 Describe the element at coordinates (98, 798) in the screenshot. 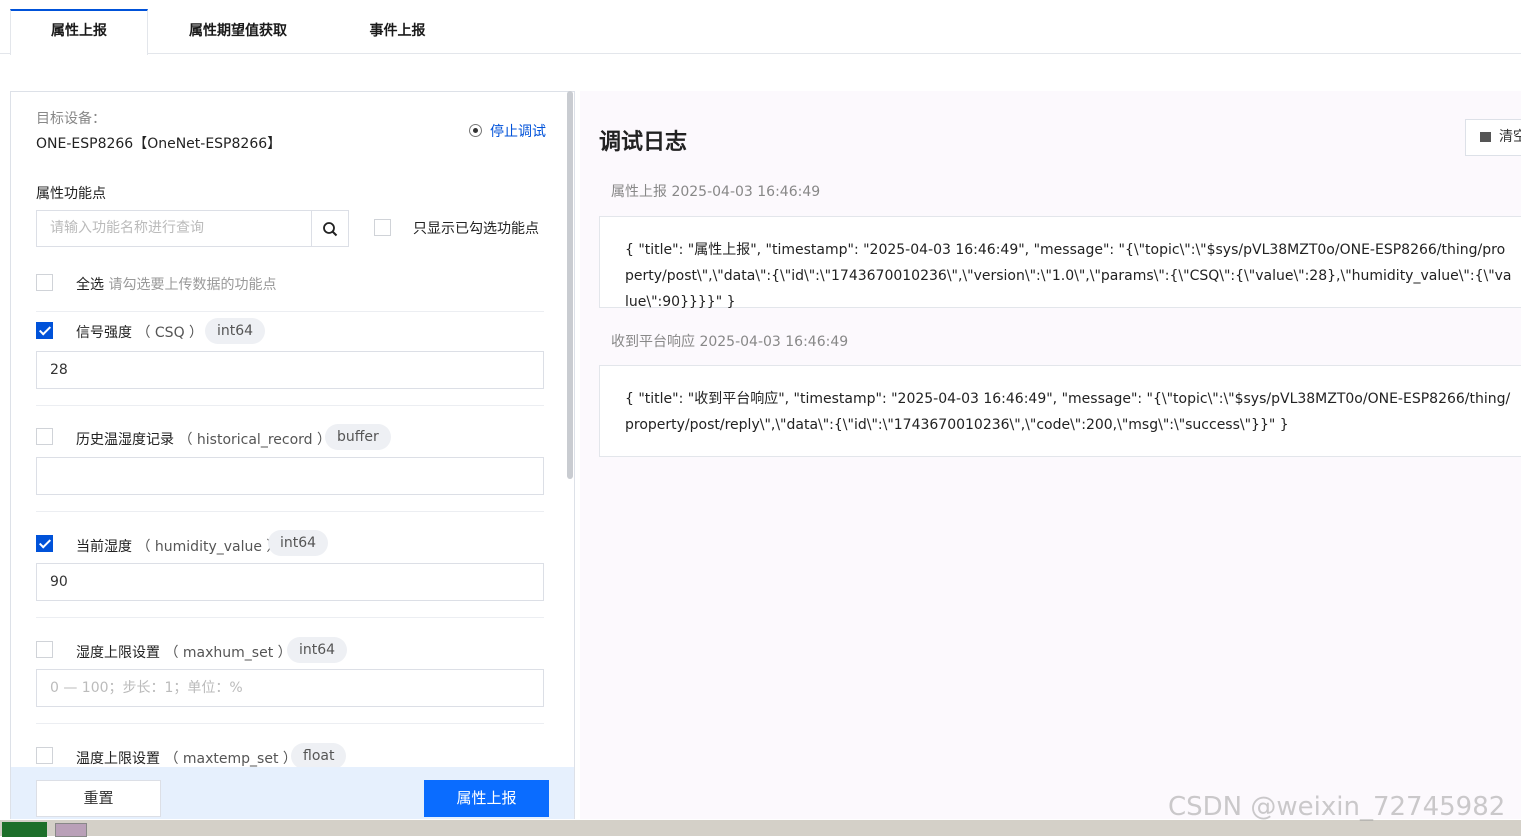

I see `reset-button: 重置` at that location.